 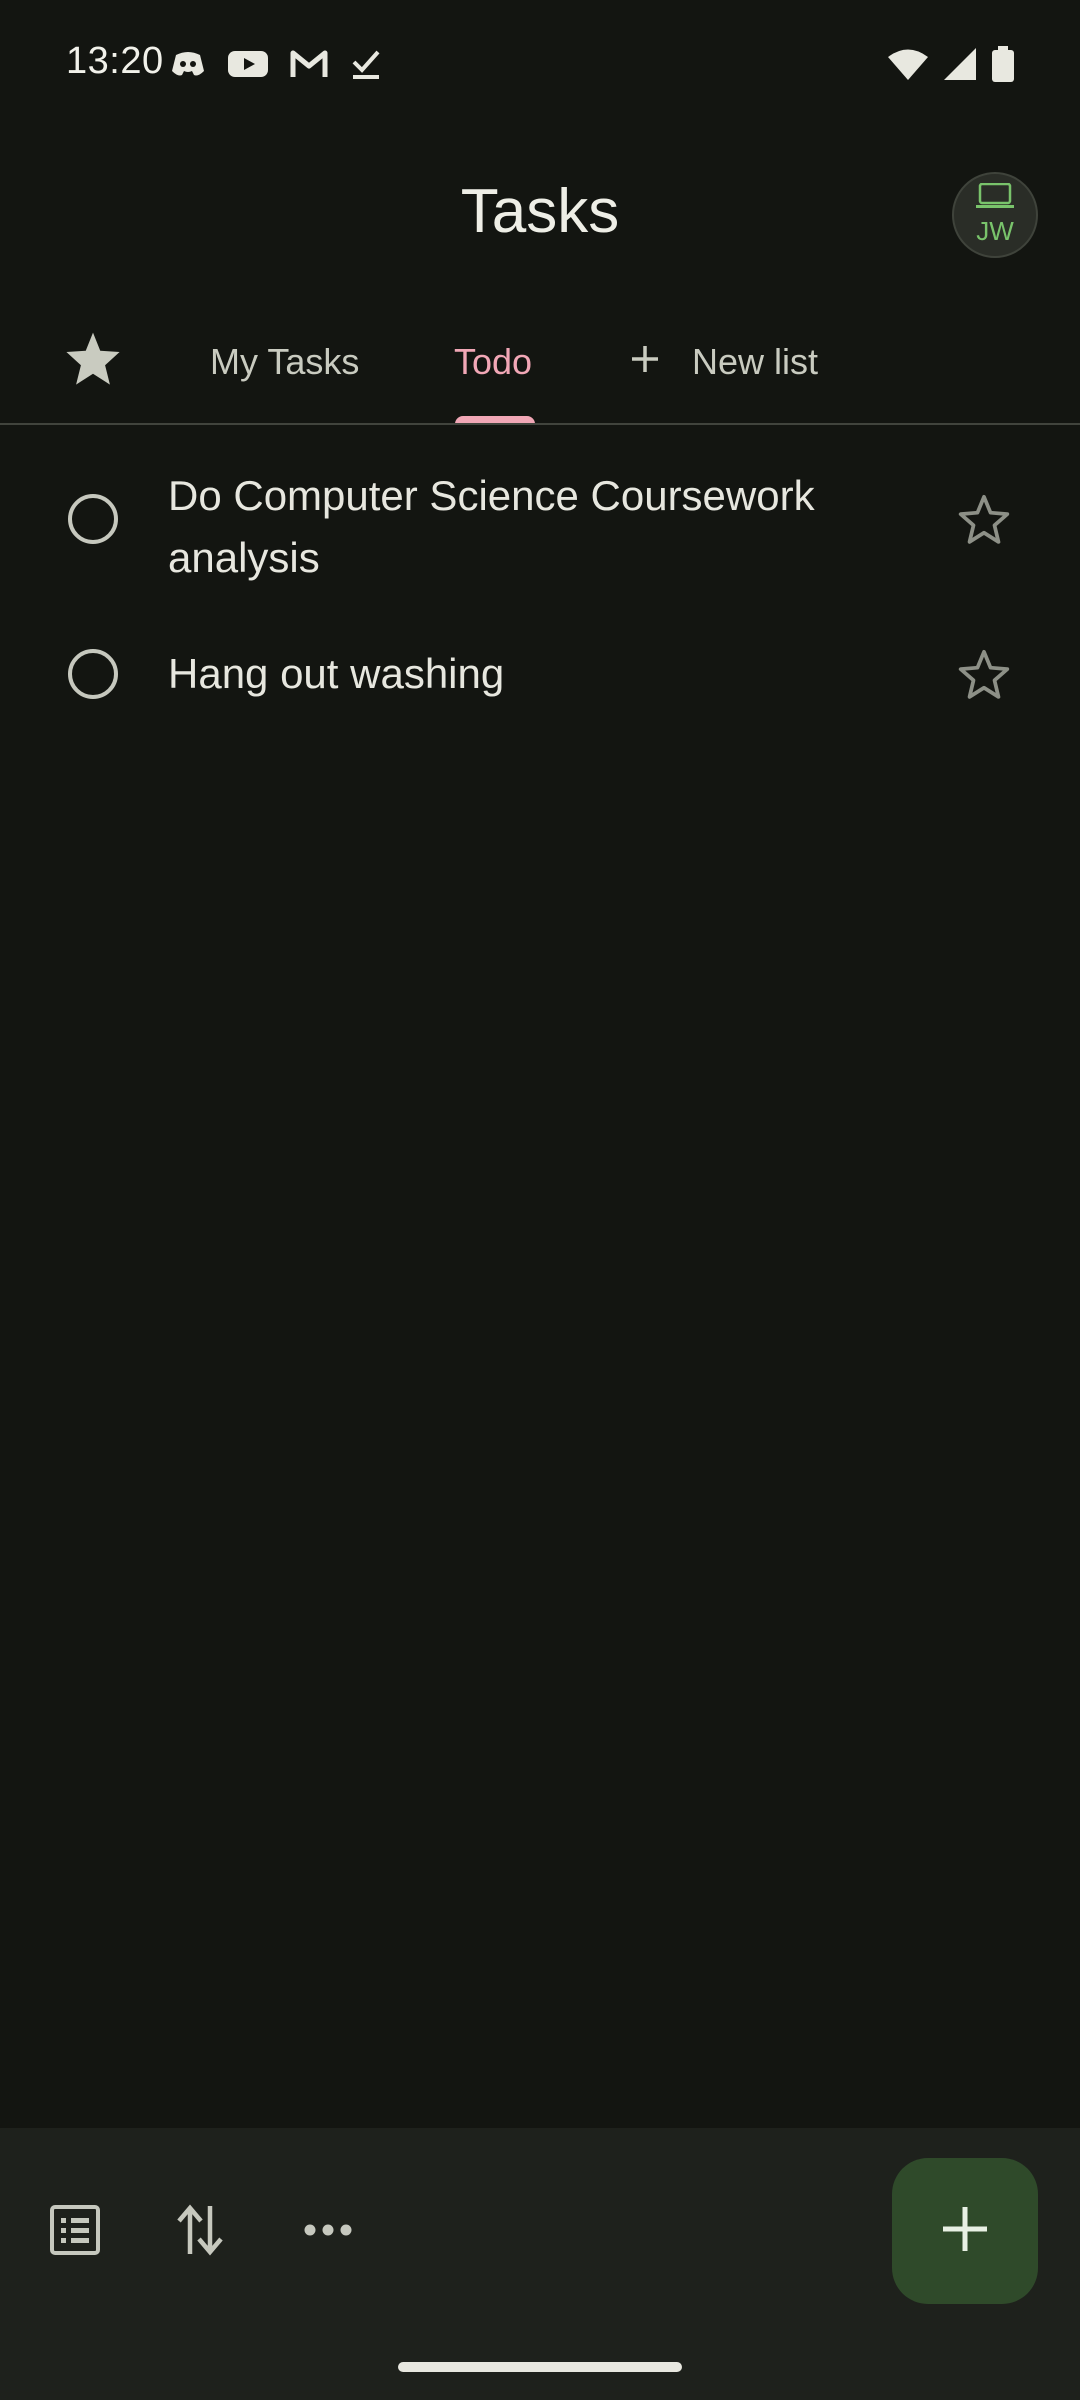 I want to click on avatar: JW, so click(x=995, y=215).